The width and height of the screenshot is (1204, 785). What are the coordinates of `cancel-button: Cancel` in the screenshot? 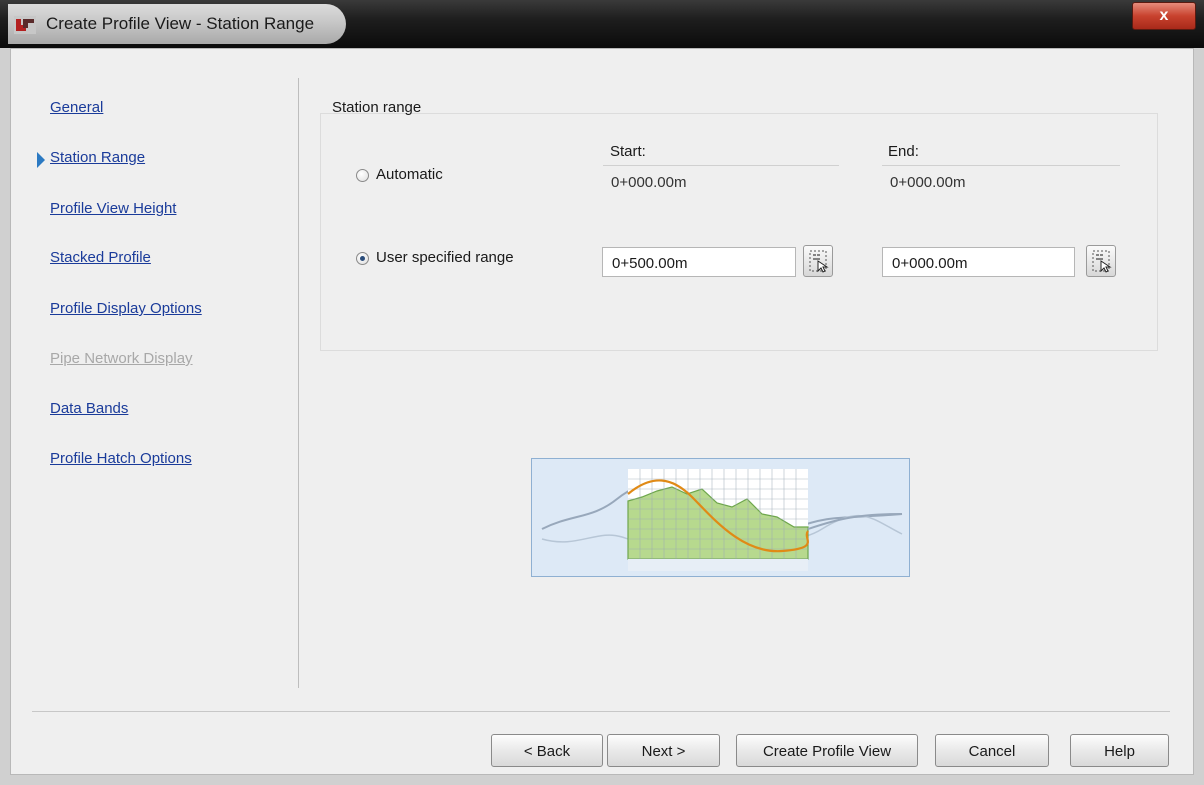 It's located at (992, 750).